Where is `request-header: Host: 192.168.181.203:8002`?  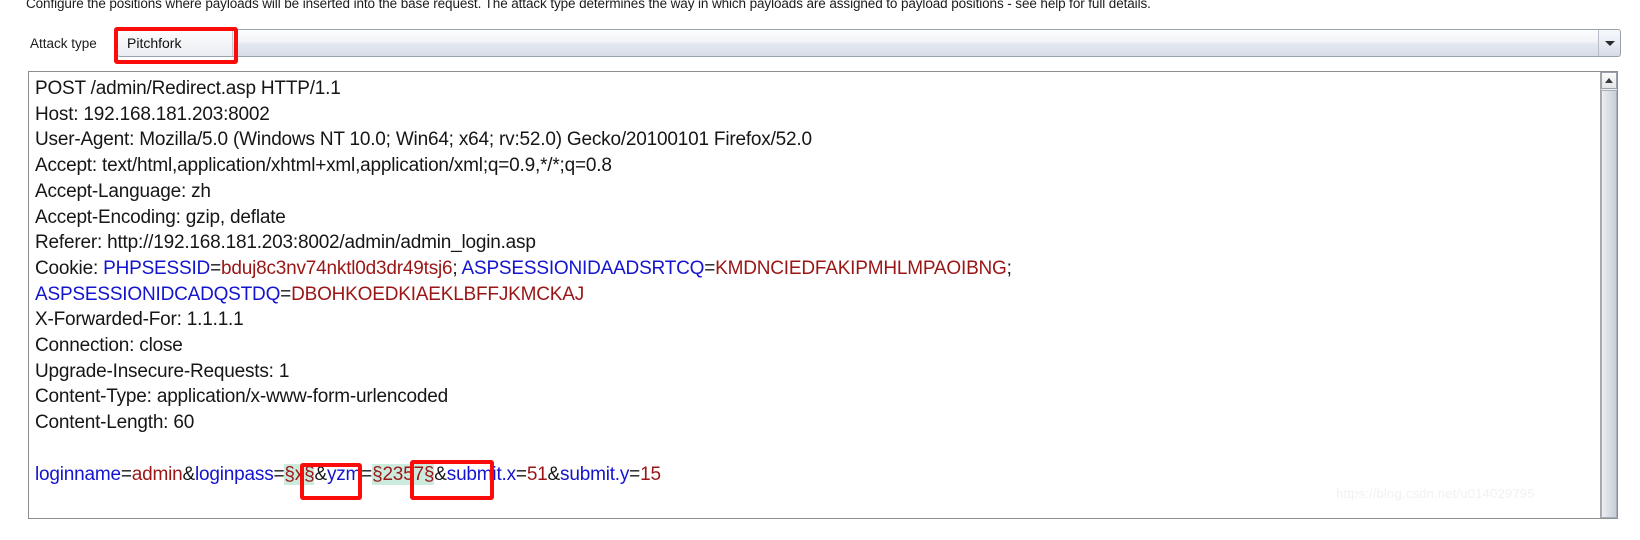 request-header: Host: 192.168.181.203:8002 is located at coordinates (152, 114).